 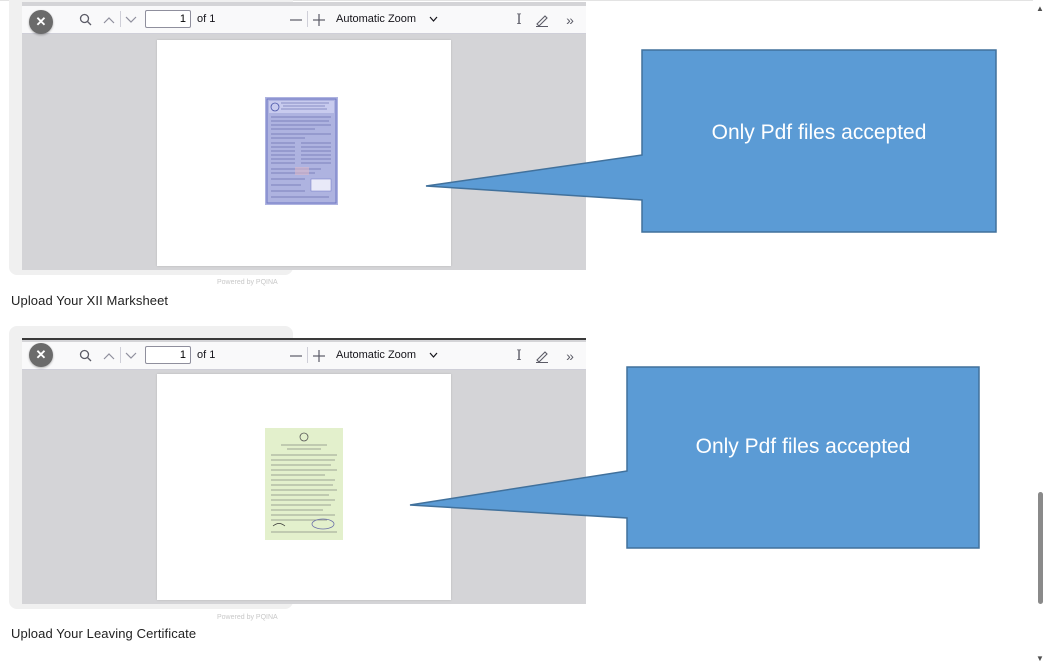 What do you see at coordinates (104, 633) in the screenshot?
I see `upload-label-leaving-certificate: Upload Your Leaving Certificate` at bounding box center [104, 633].